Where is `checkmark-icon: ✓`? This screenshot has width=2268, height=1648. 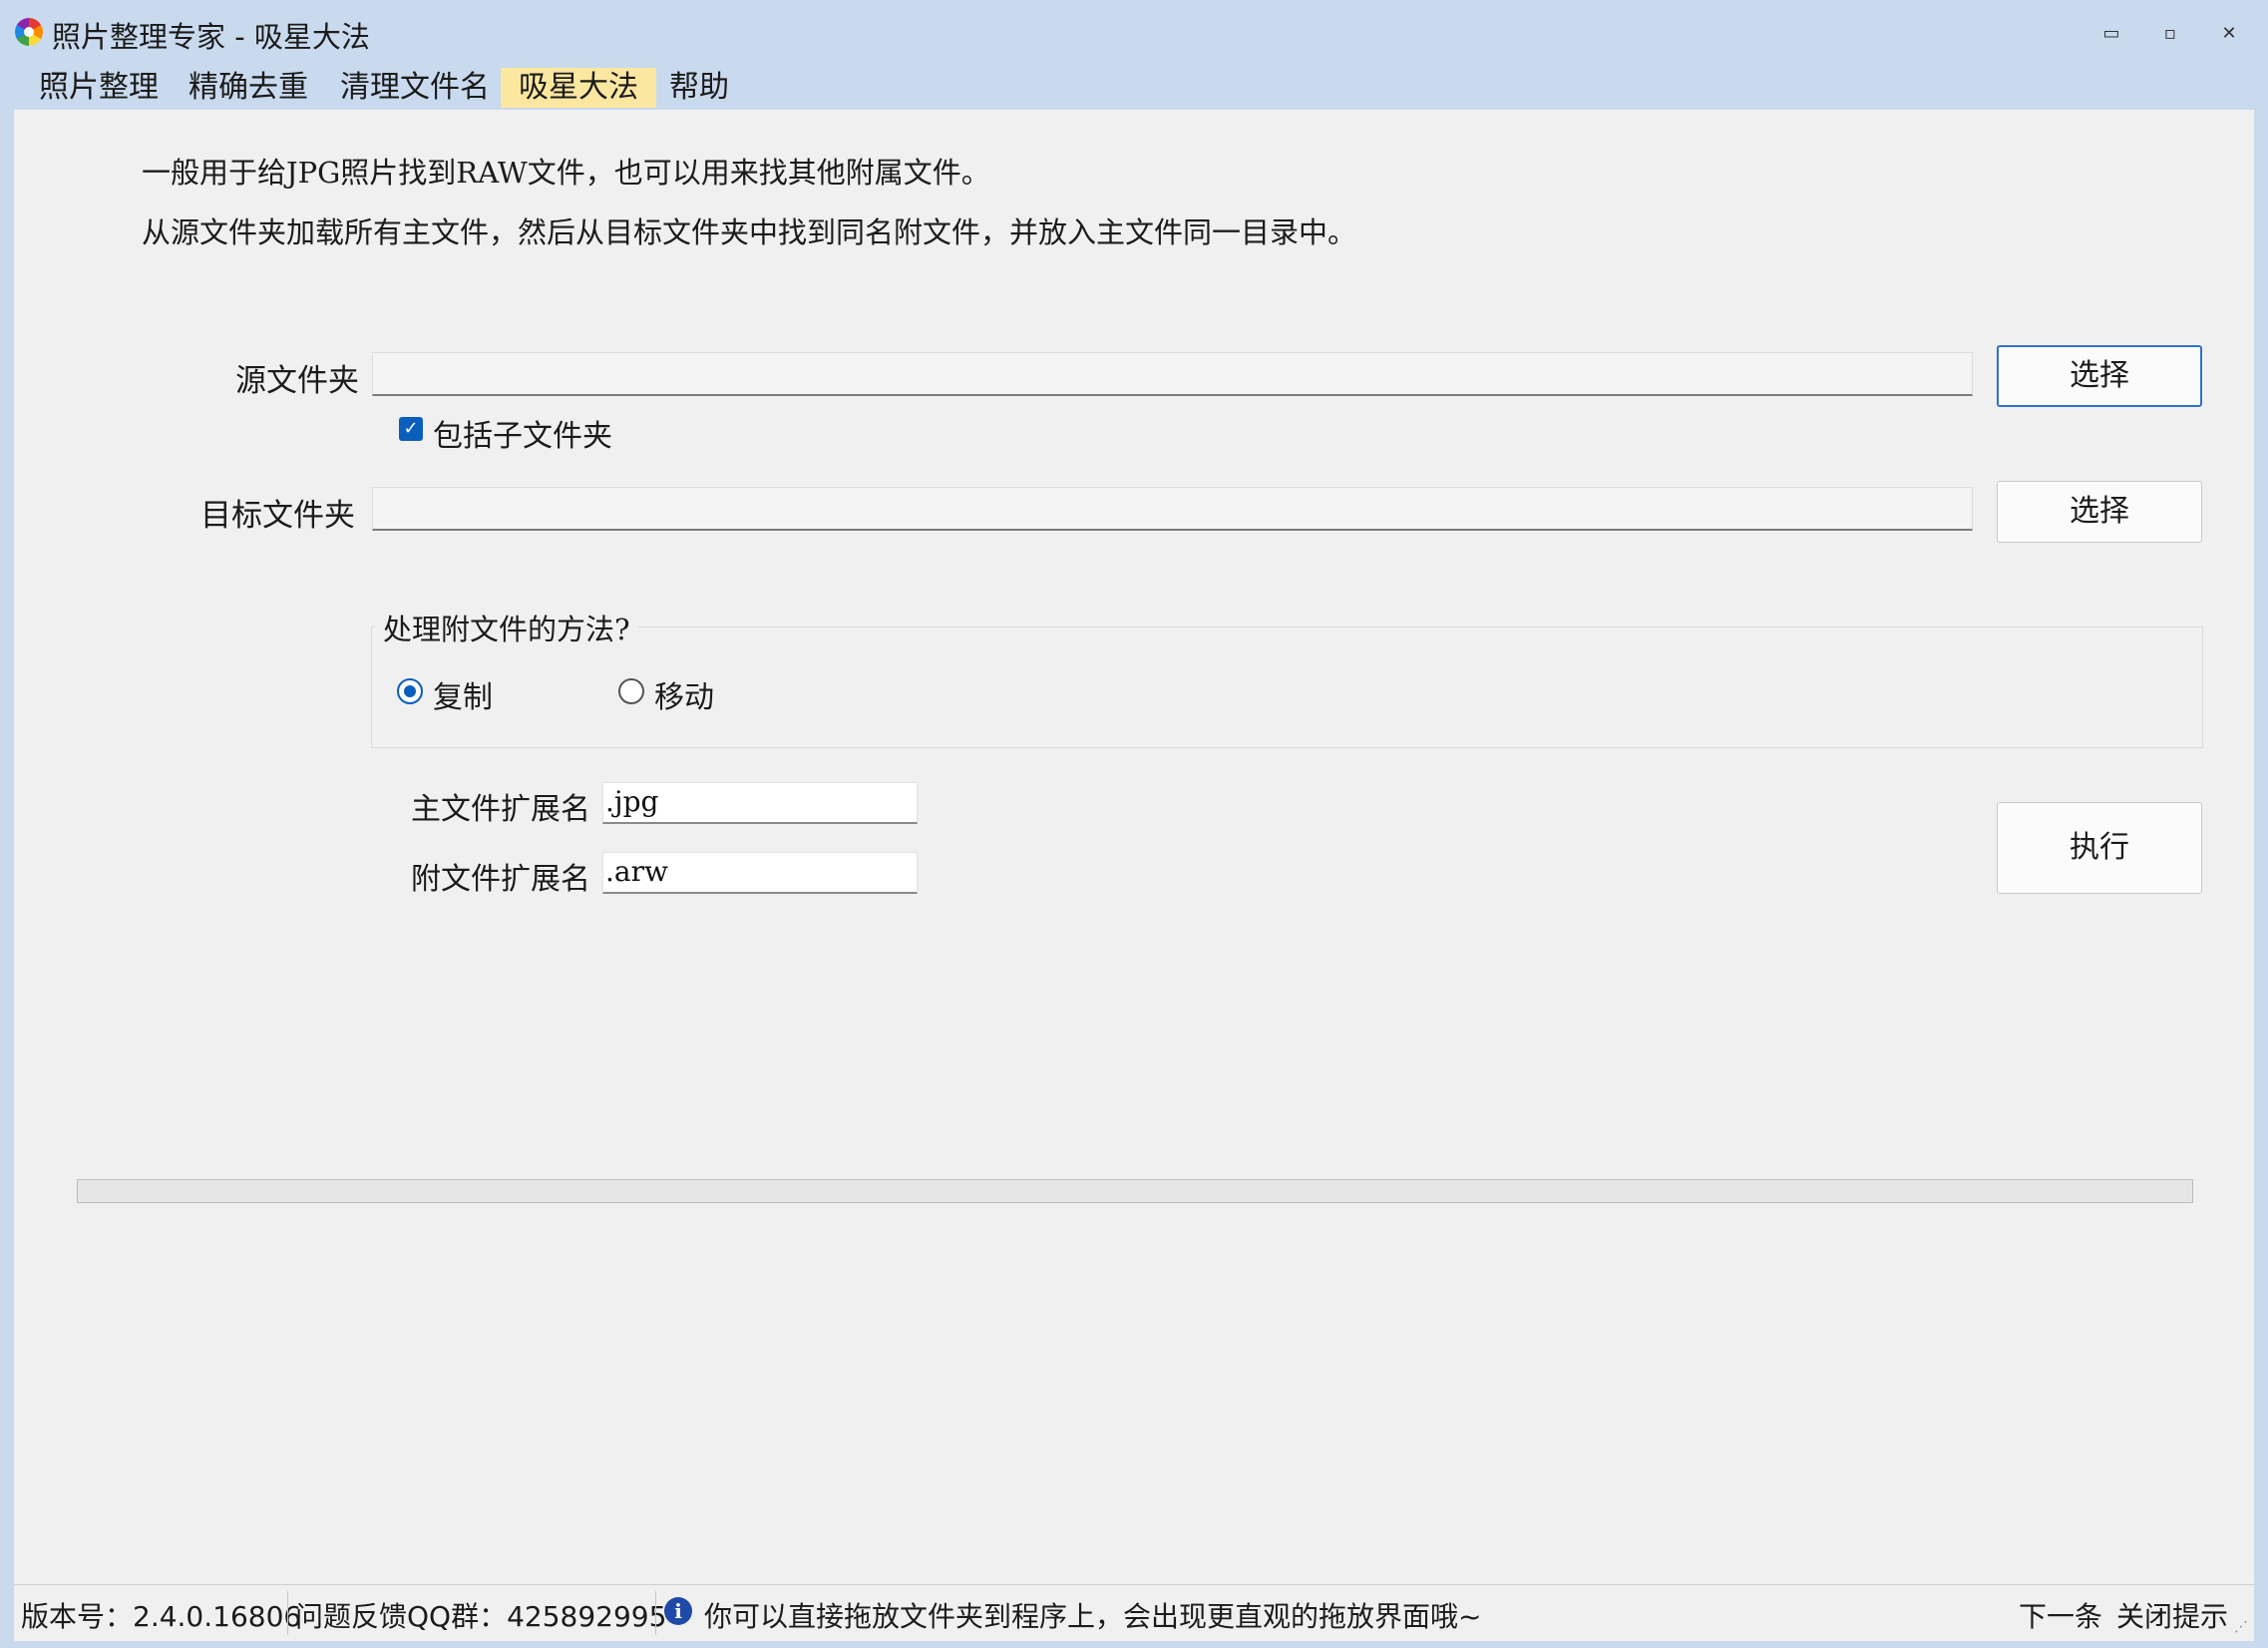 checkmark-icon: ✓ is located at coordinates (411, 428).